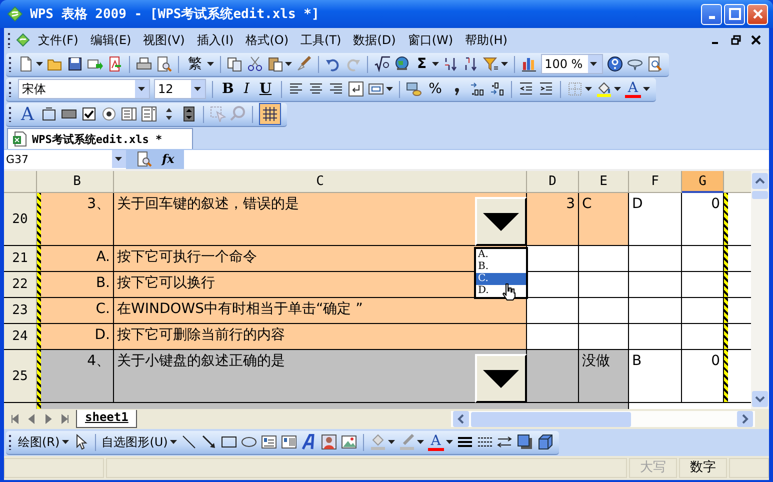 The height and width of the screenshot is (482, 773). I want to click on horizontal-scrollbar, so click(603, 419).